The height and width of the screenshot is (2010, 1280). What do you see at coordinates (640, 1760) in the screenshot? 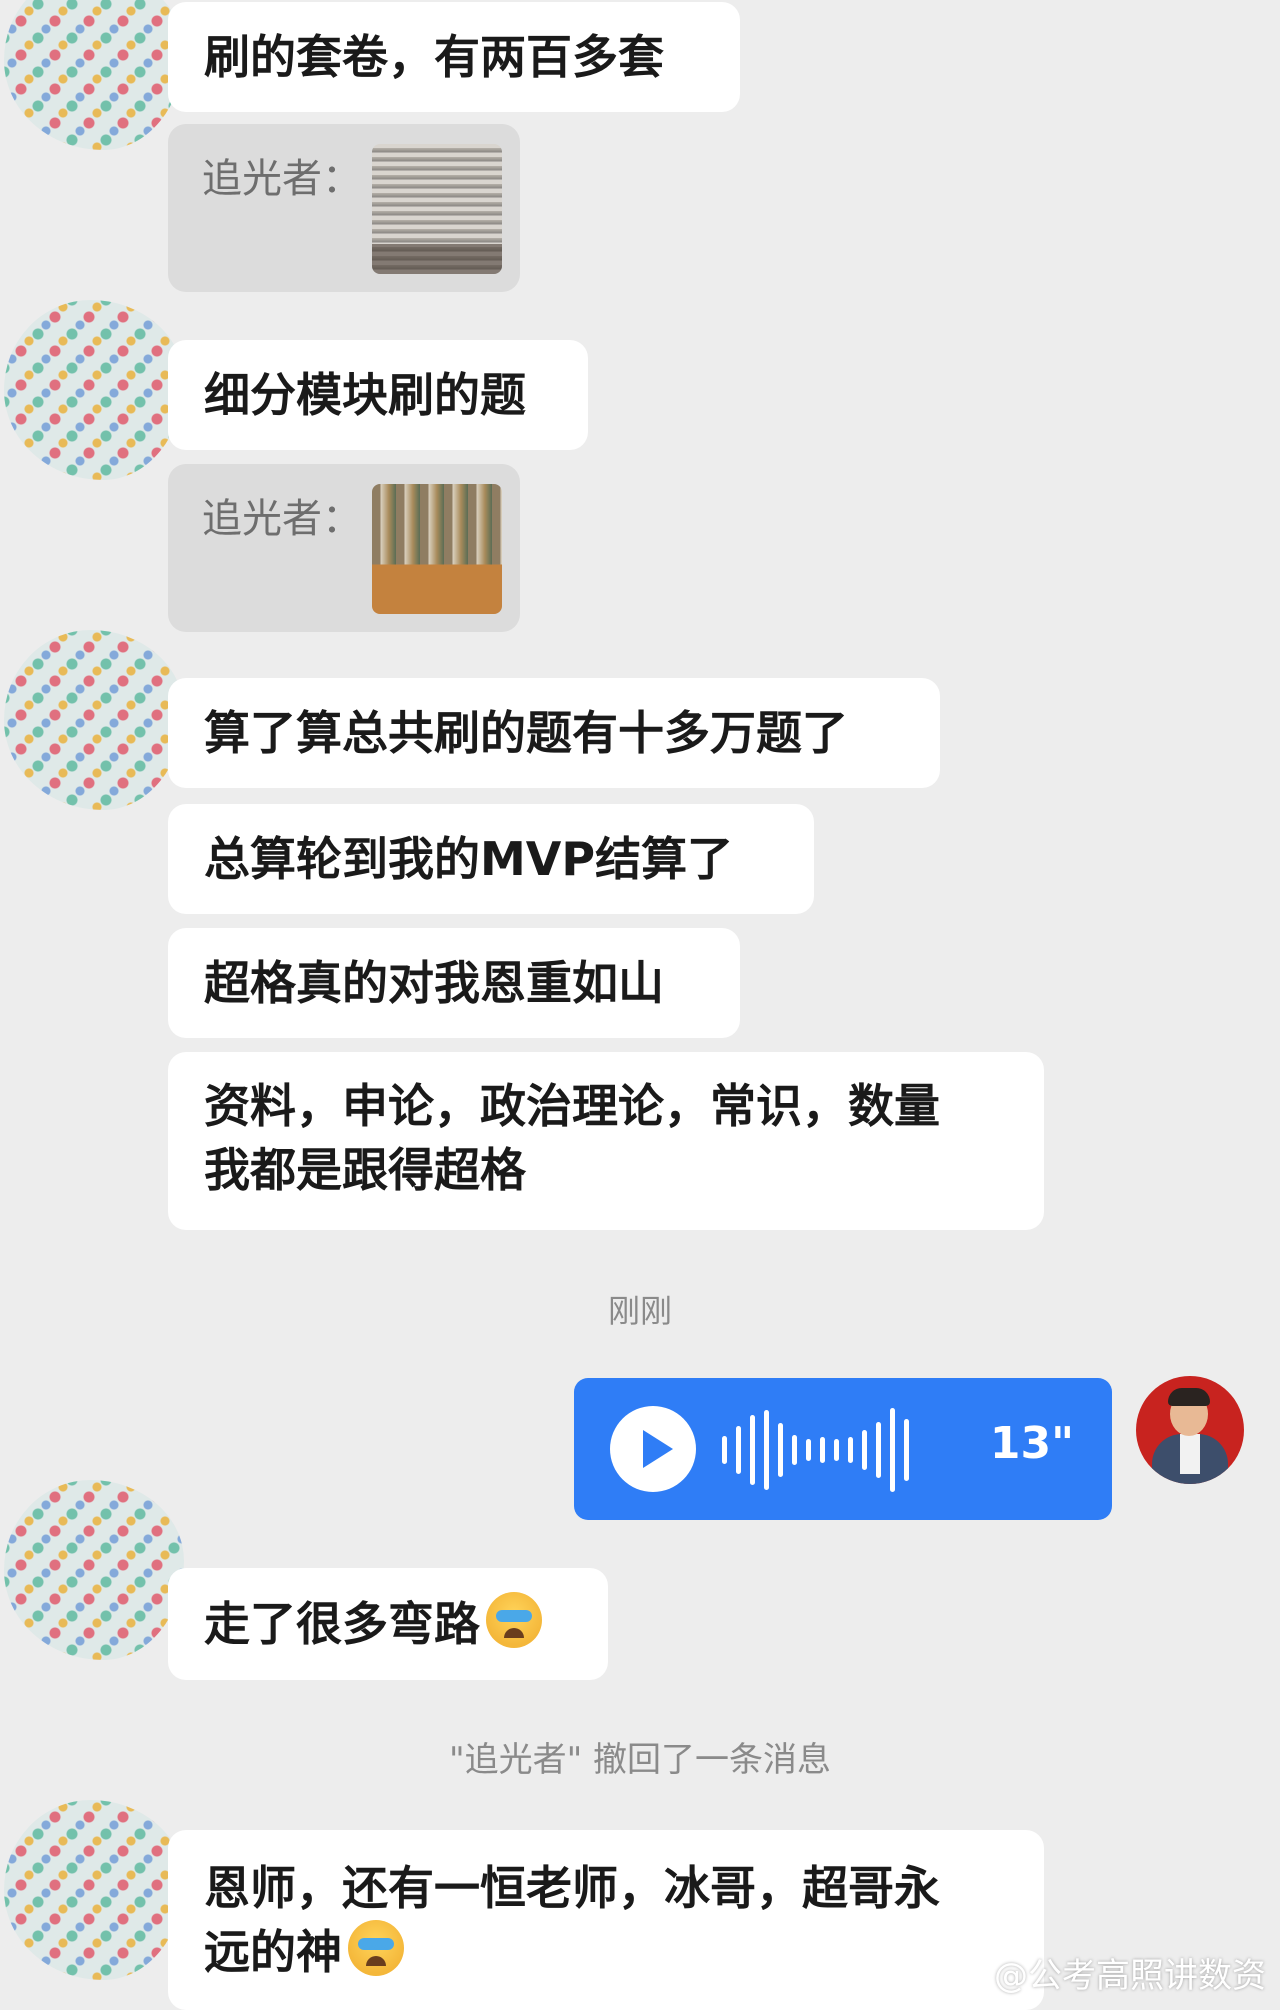
I see `recall-notice: "追光者" 撤回了一条消息` at bounding box center [640, 1760].